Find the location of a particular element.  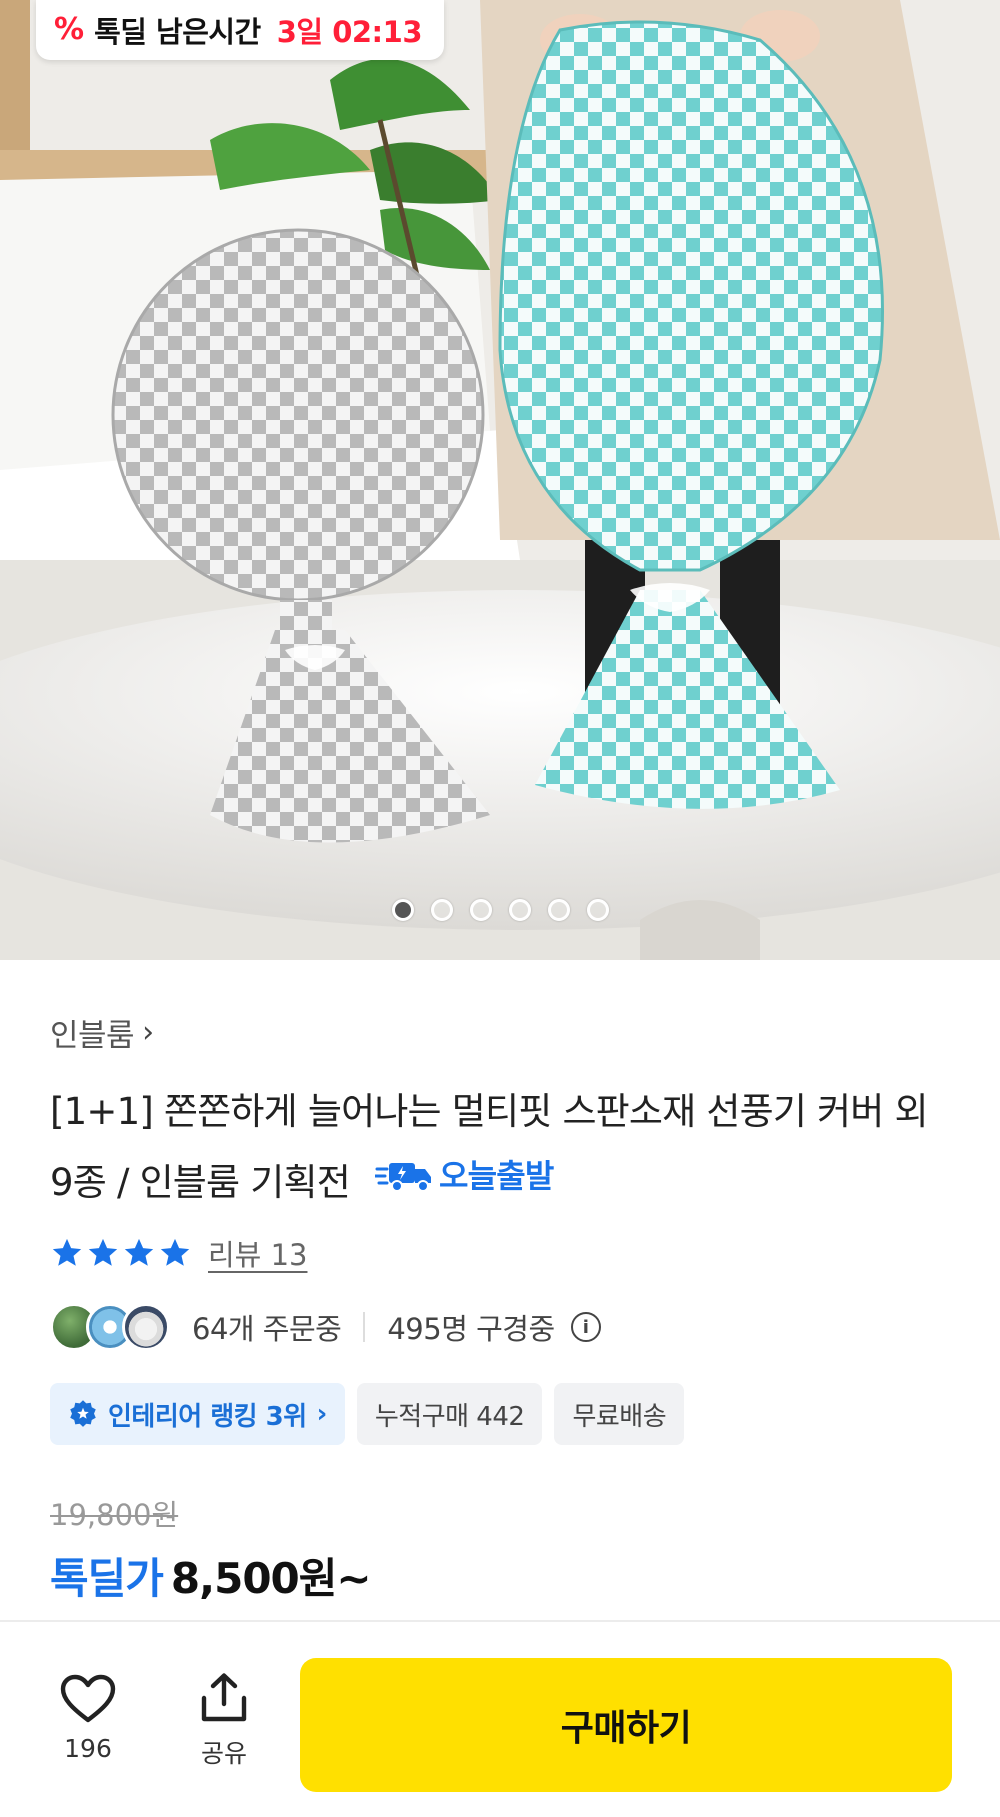

brand-name: 인블룸 is located at coordinates (92, 1036).